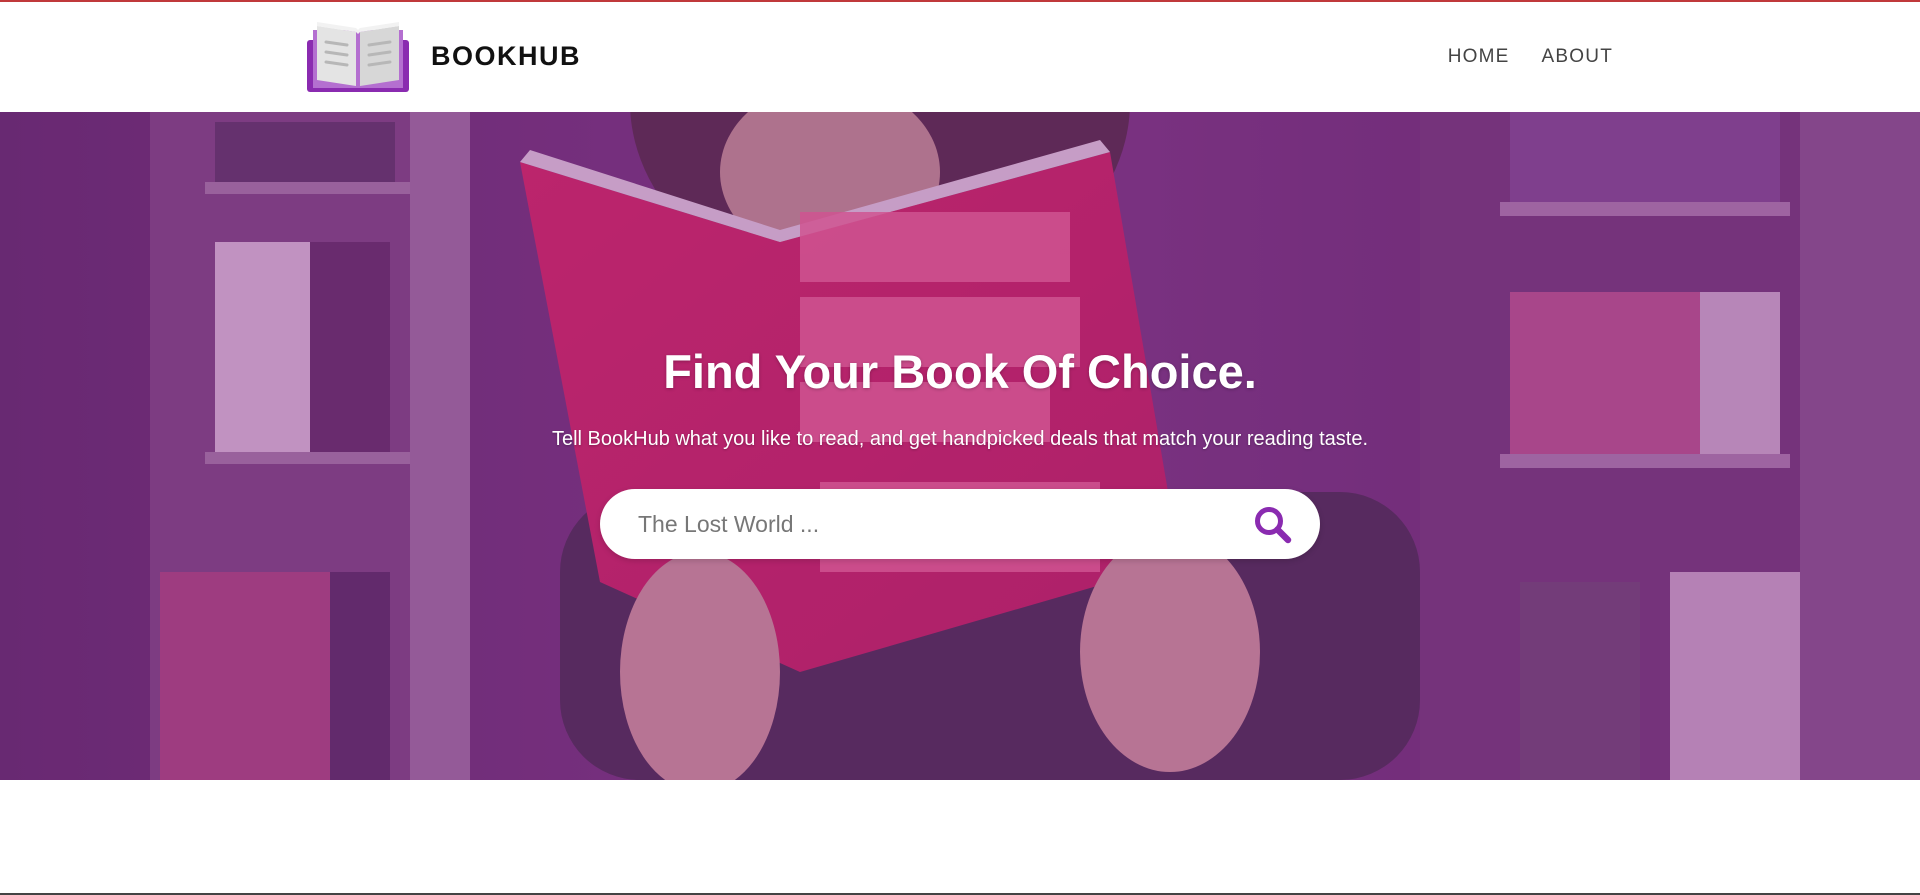 This screenshot has width=1920, height=895. I want to click on open-book-icon, so click(358, 57).